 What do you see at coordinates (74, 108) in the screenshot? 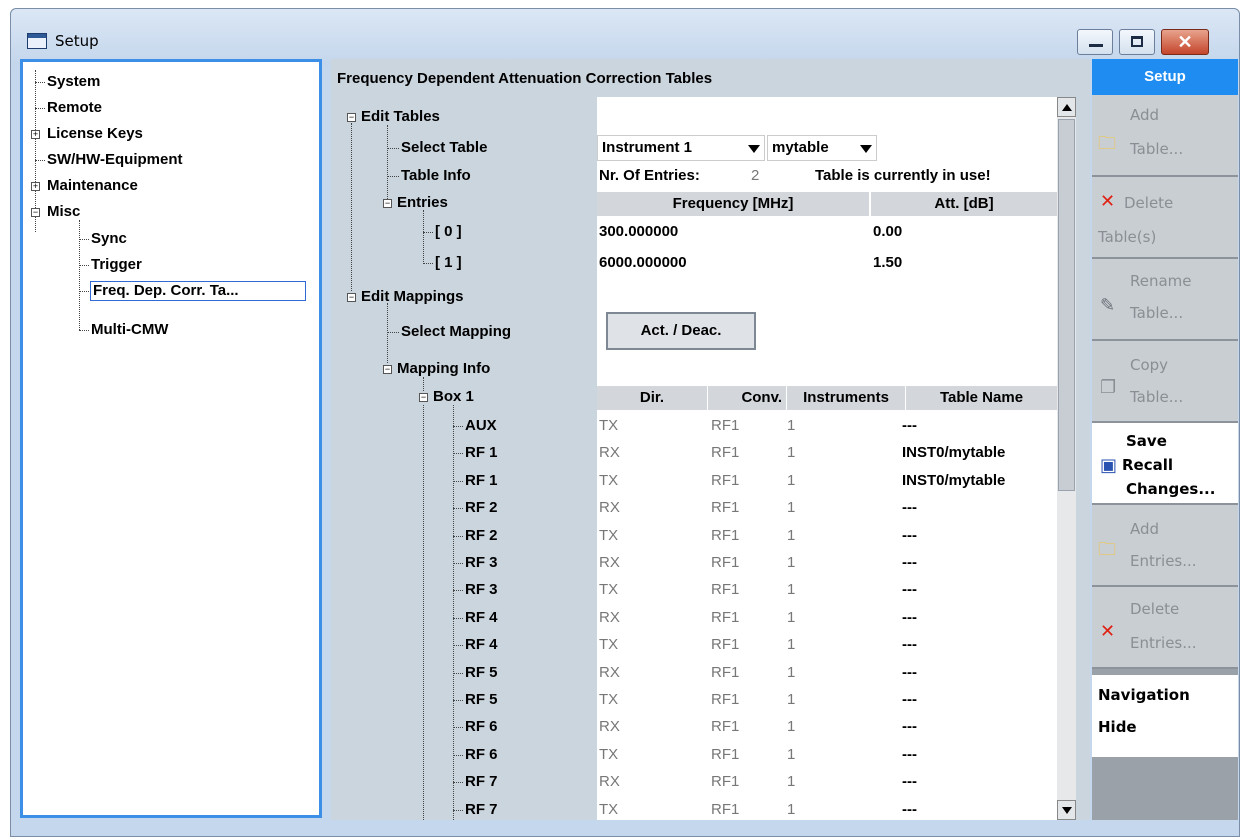
I see `tree-item-remote: Remote` at bounding box center [74, 108].